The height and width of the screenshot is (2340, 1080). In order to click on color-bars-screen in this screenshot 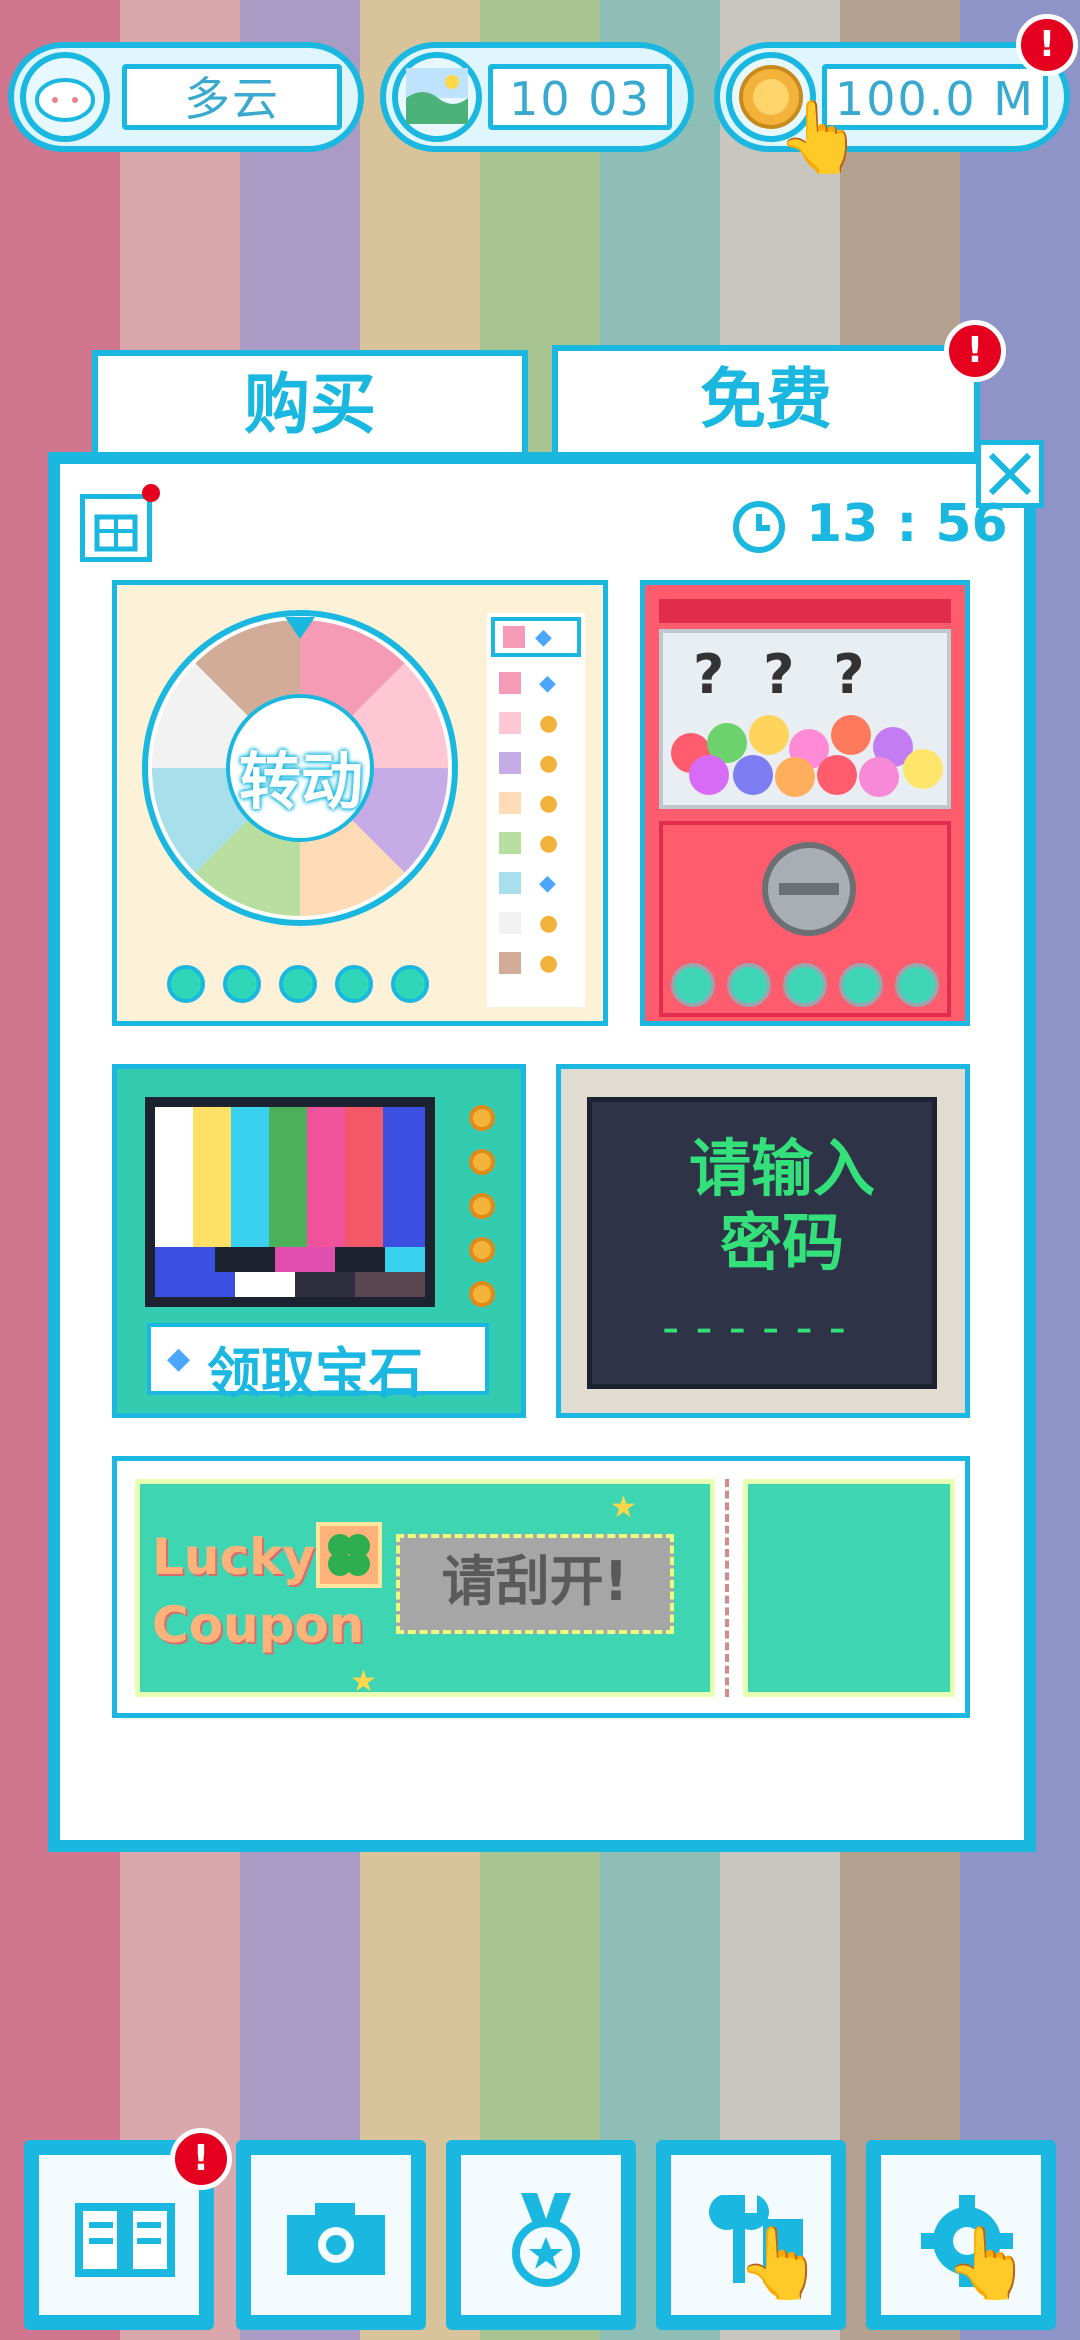, I will do `click(290, 1202)`.